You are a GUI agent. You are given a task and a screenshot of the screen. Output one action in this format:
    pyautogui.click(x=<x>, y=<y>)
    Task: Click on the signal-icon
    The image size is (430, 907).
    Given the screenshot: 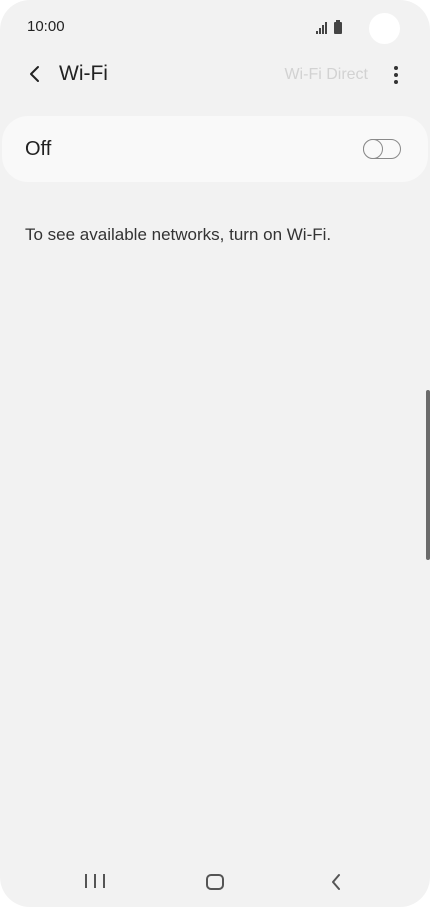 What is the action you would take?
    pyautogui.click(x=323, y=28)
    